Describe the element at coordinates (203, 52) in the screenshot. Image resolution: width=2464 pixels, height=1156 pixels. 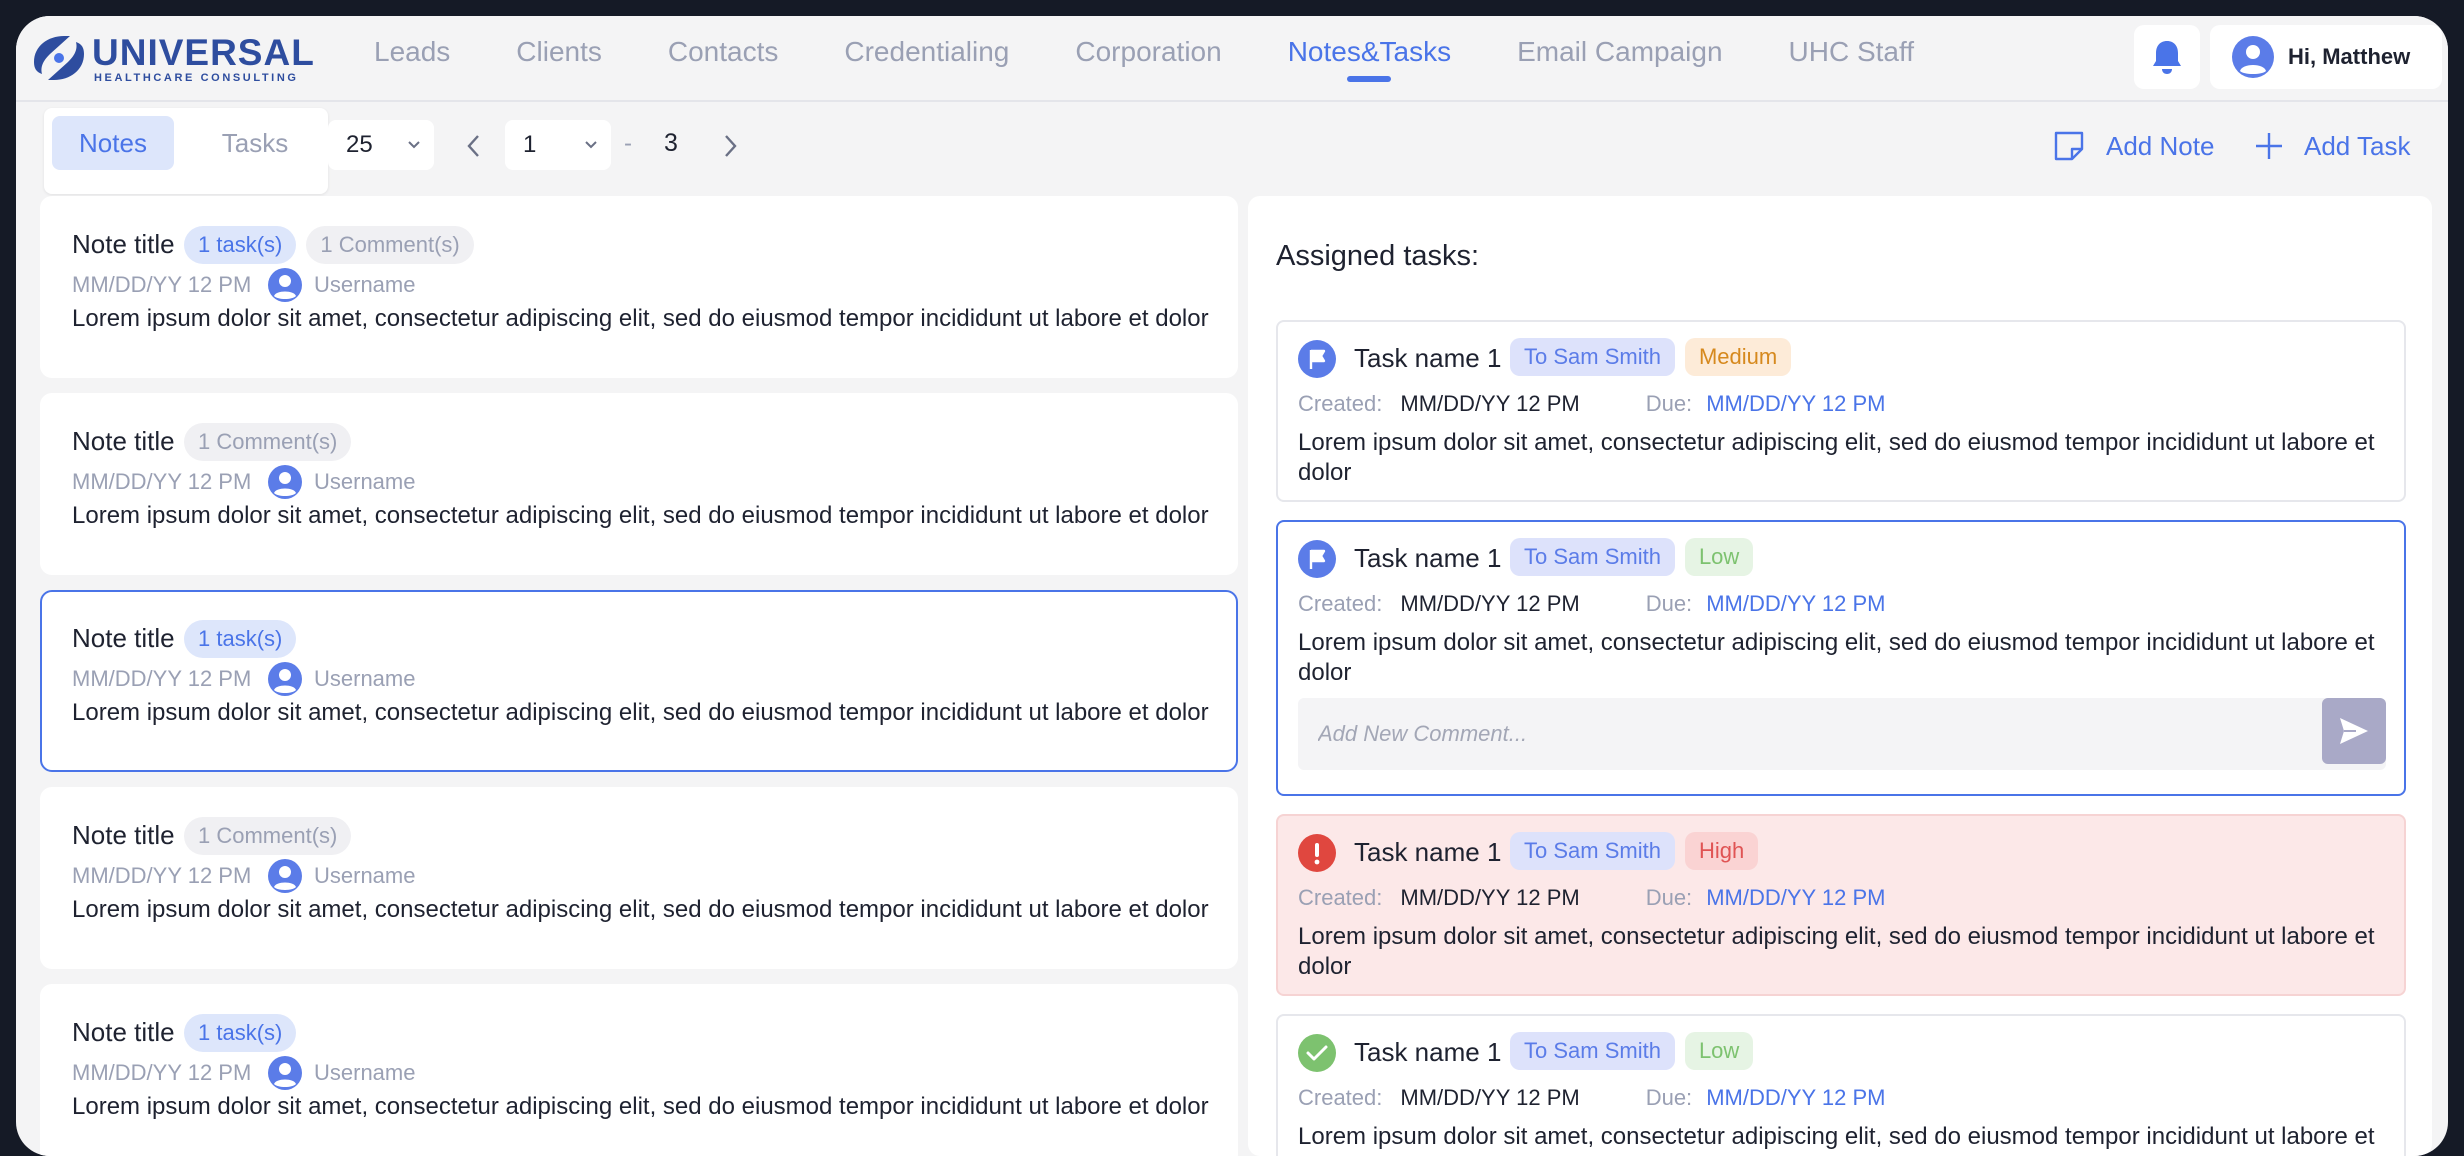
I see `brand-name: UNIVERSAL` at that location.